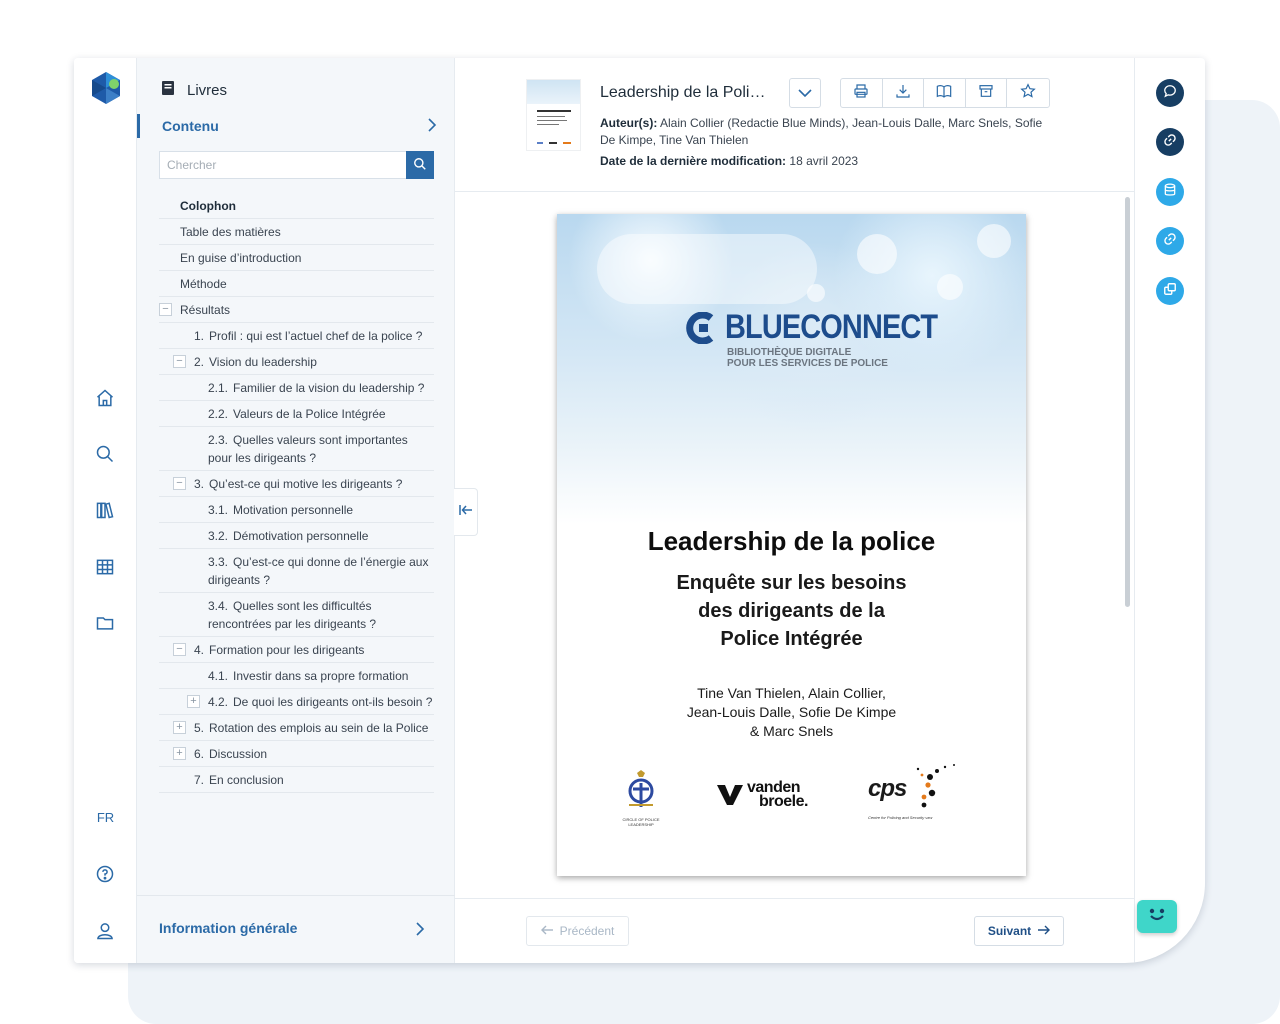 The image size is (1280, 1024). I want to click on database-button, so click(1170, 192).